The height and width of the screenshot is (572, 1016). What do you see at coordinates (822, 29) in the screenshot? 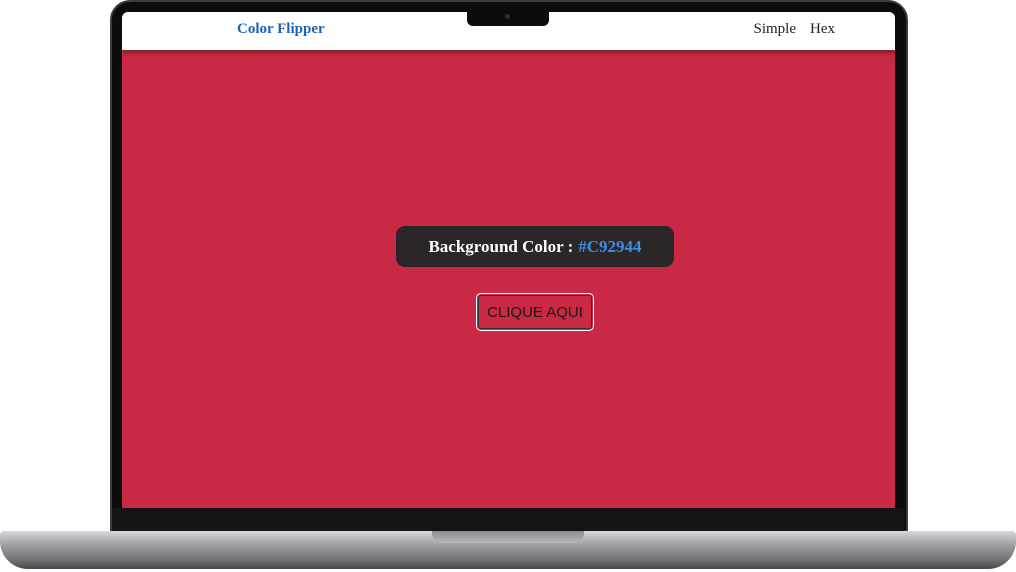
I see `nav-link-hex: Hex` at bounding box center [822, 29].